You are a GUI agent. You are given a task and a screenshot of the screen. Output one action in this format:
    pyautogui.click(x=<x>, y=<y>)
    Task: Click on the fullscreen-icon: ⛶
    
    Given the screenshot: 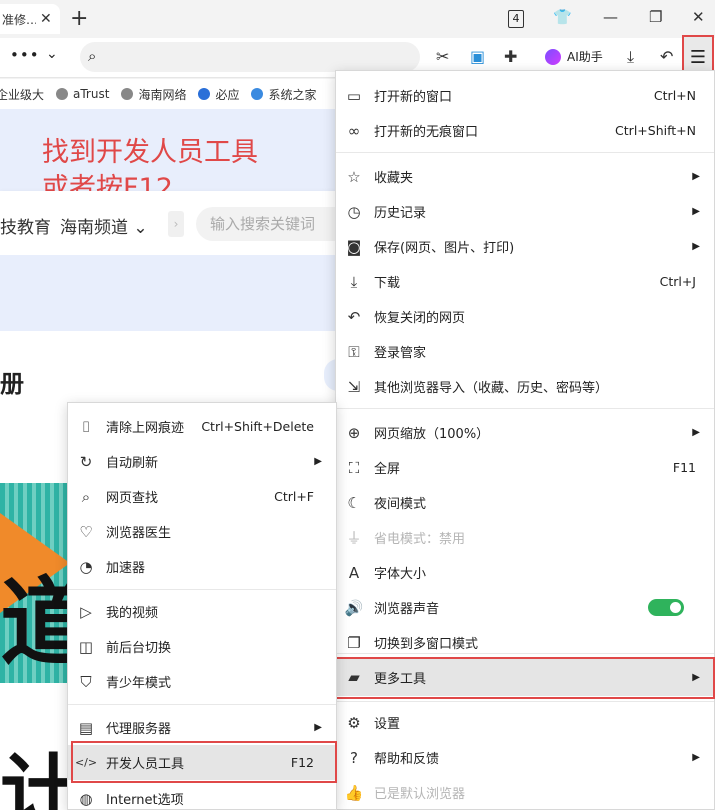 What is the action you would take?
    pyautogui.click(x=354, y=467)
    